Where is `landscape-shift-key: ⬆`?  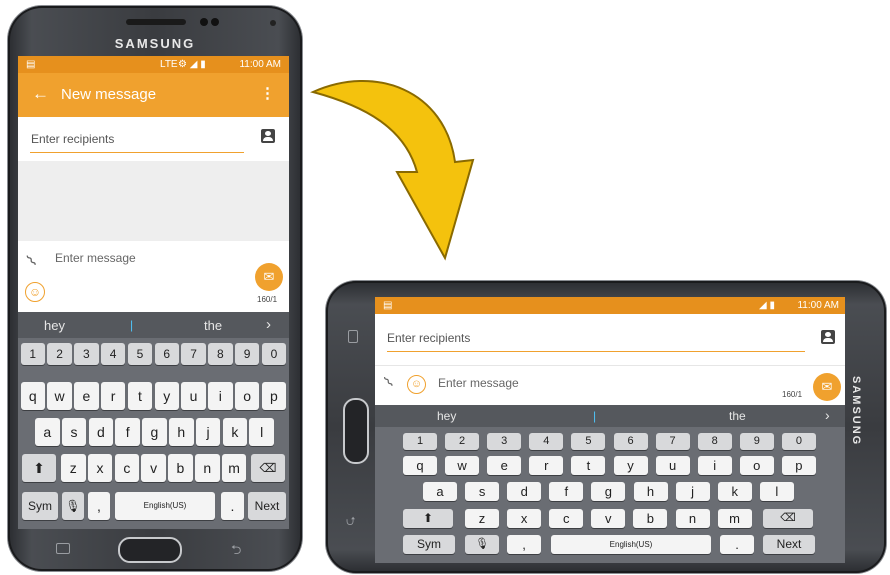 landscape-shift-key: ⬆ is located at coordinates (428, 518).